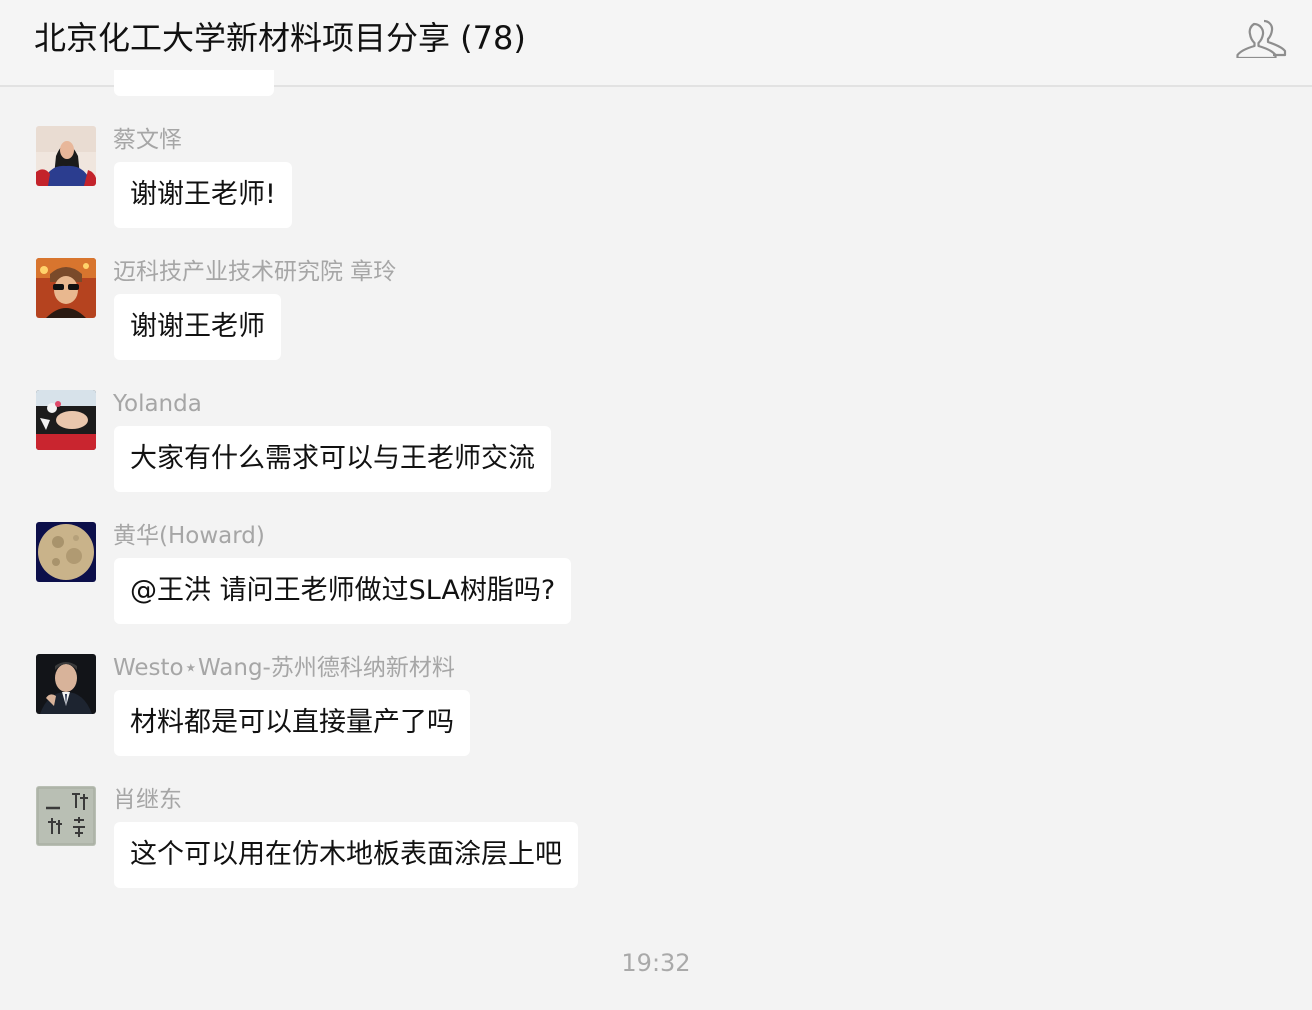 This screenshot has height=1010, width=1312. I want to click on sender-name: Yolanda, so click(157, 404).